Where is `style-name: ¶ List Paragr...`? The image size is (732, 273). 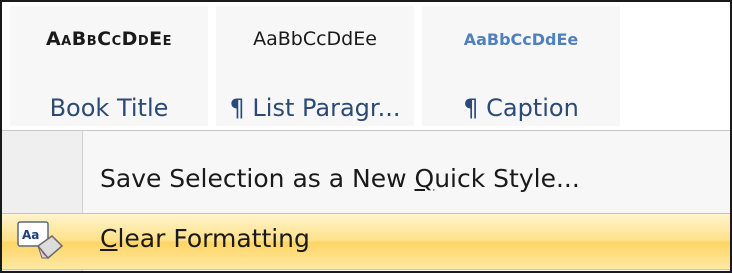
style-name: ¶ List Paragr... is located at coordinates (315, 108).